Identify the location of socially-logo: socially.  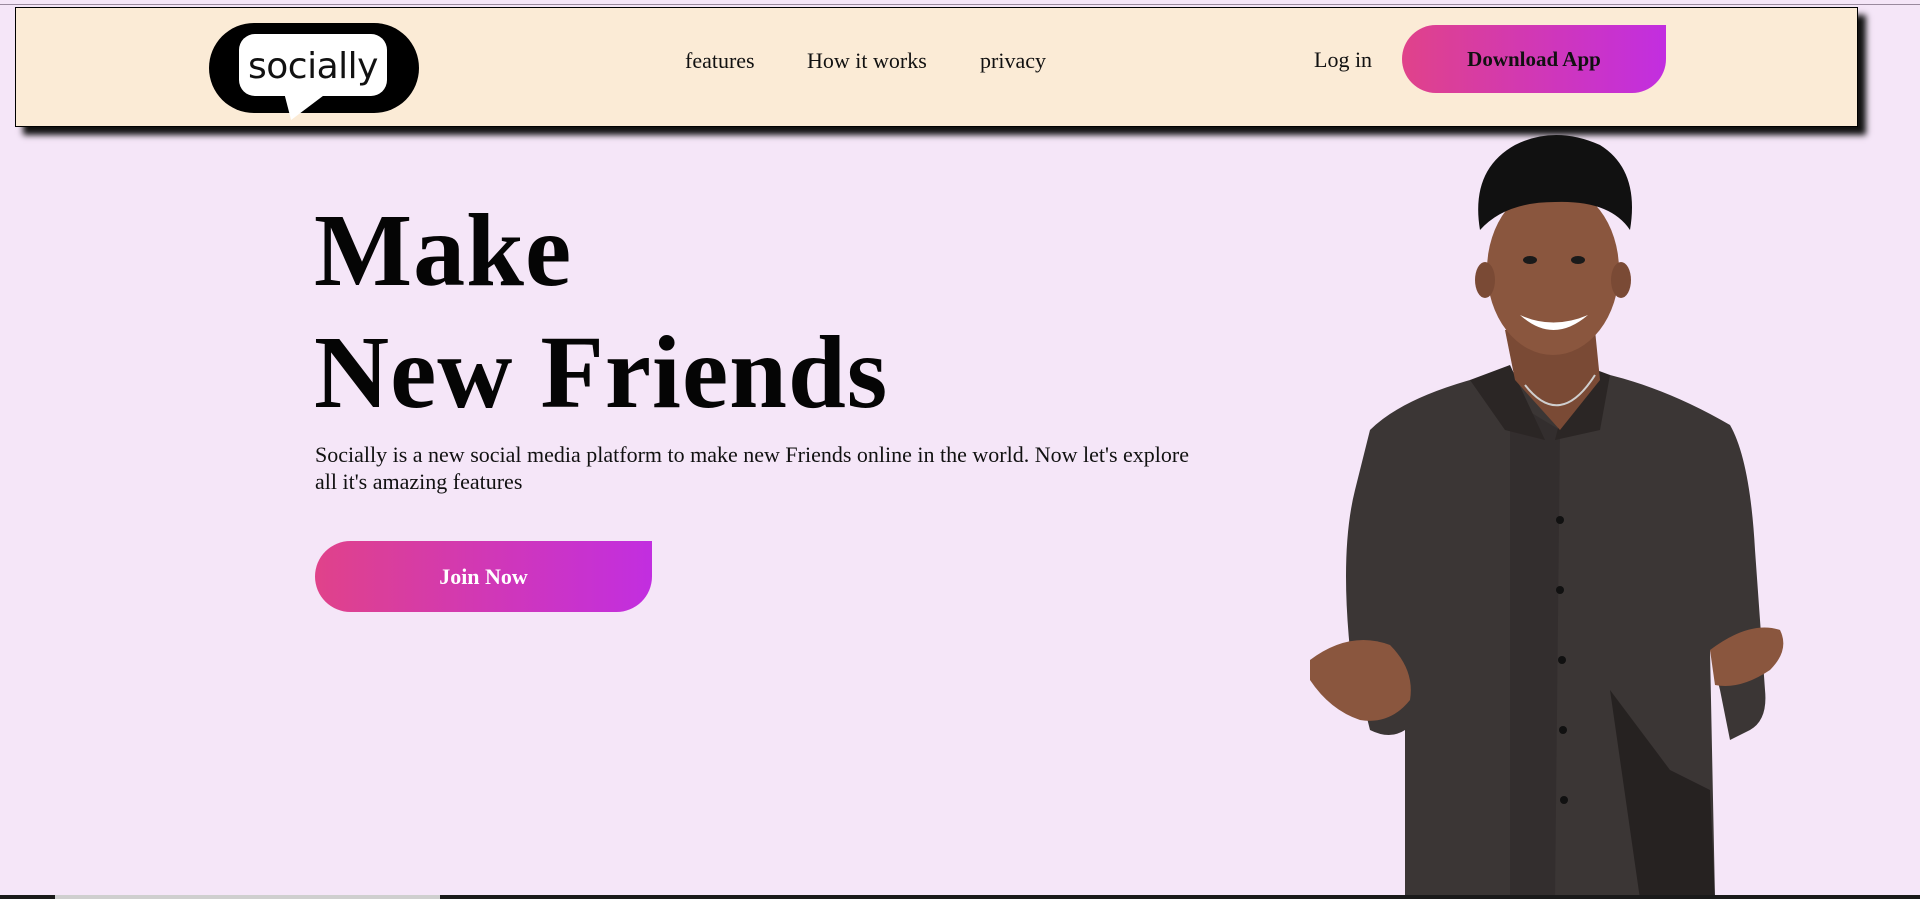
(314, 71).